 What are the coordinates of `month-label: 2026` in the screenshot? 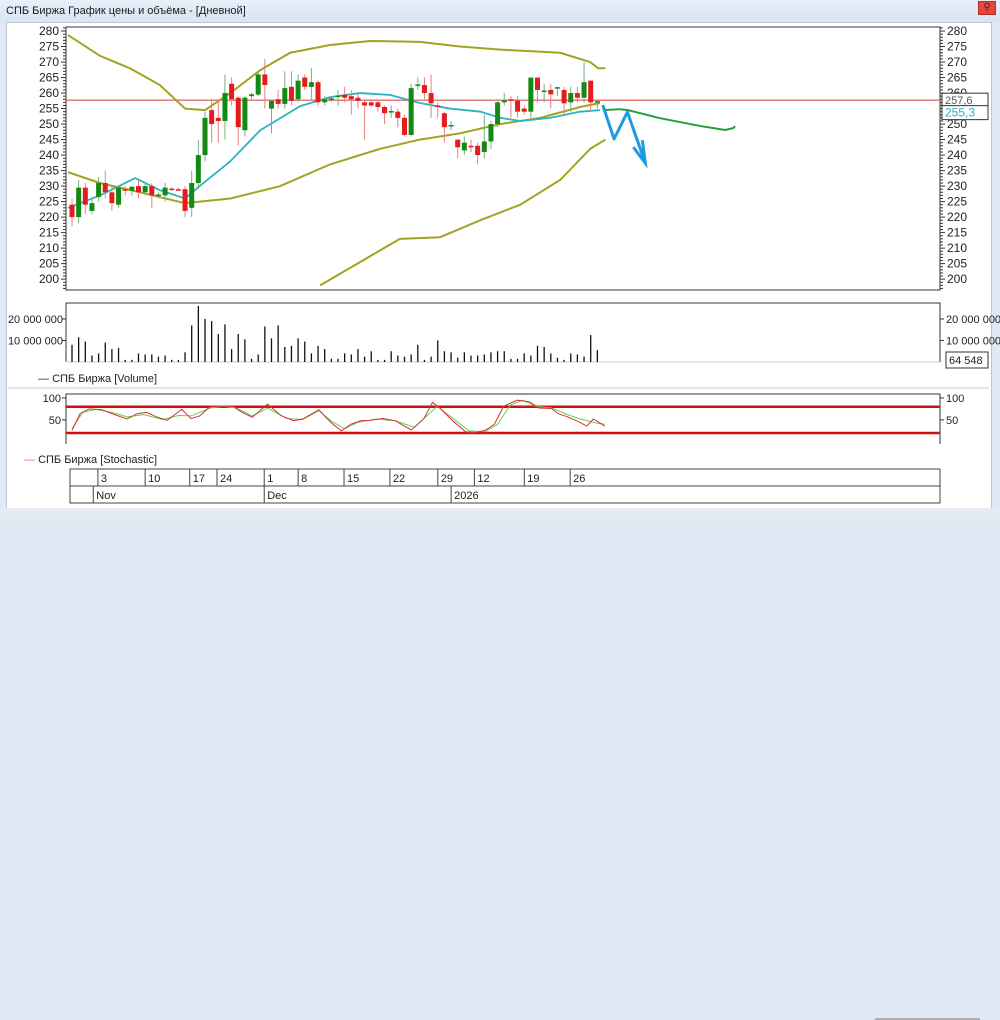 It's located at (466, 496).